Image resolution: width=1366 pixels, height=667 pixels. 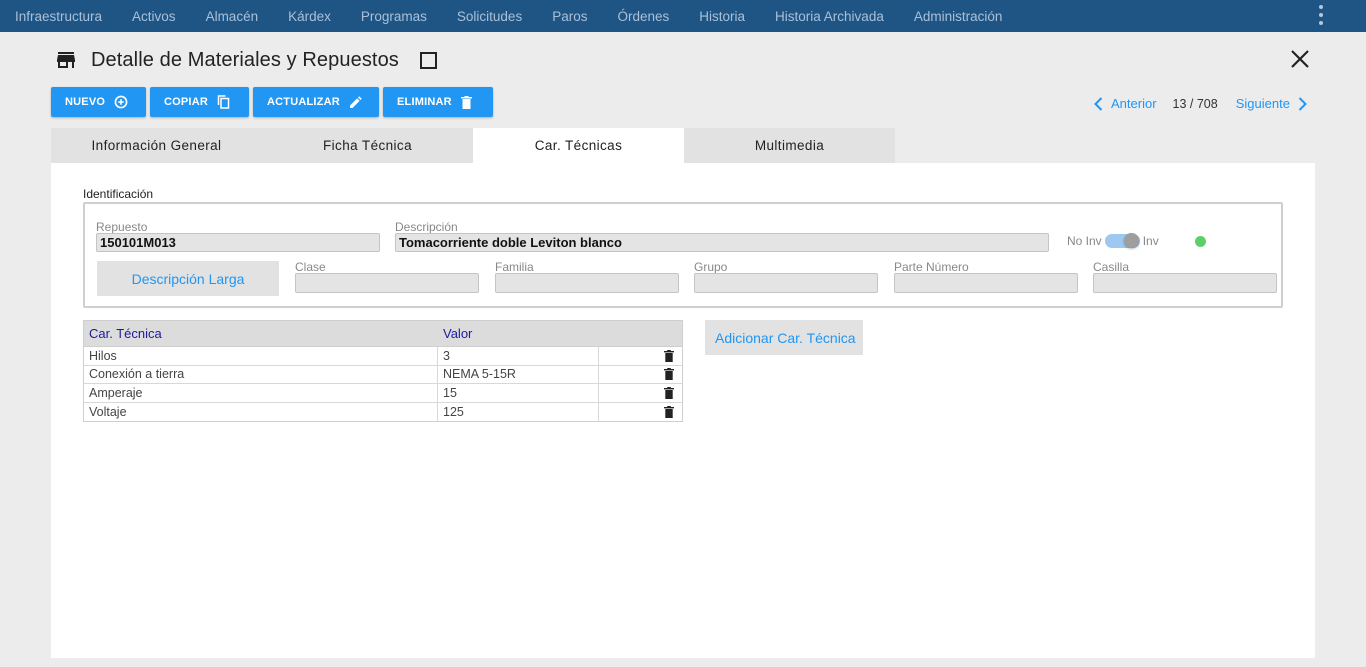 I want to click on cell-car-tecnica: Conexión a tierra, so click(x=261, y=374).